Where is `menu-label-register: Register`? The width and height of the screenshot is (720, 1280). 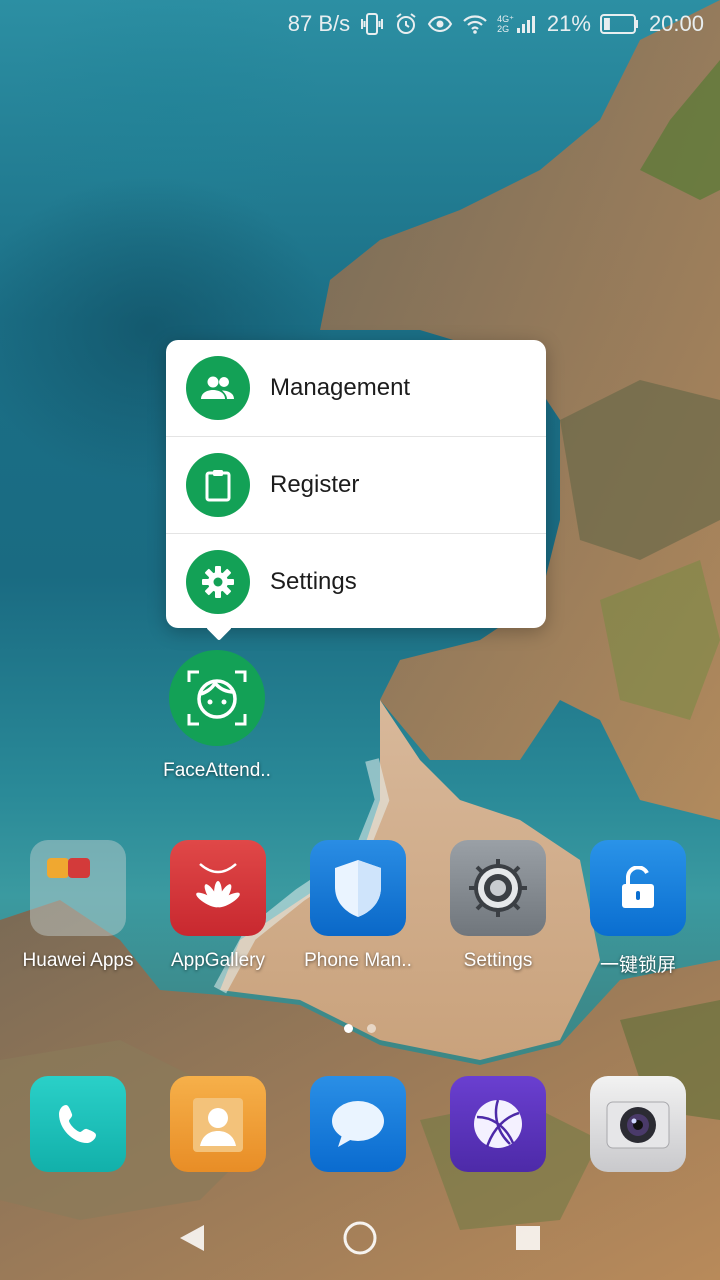
menu-label-register: Register is located at coordinates (315, 484).